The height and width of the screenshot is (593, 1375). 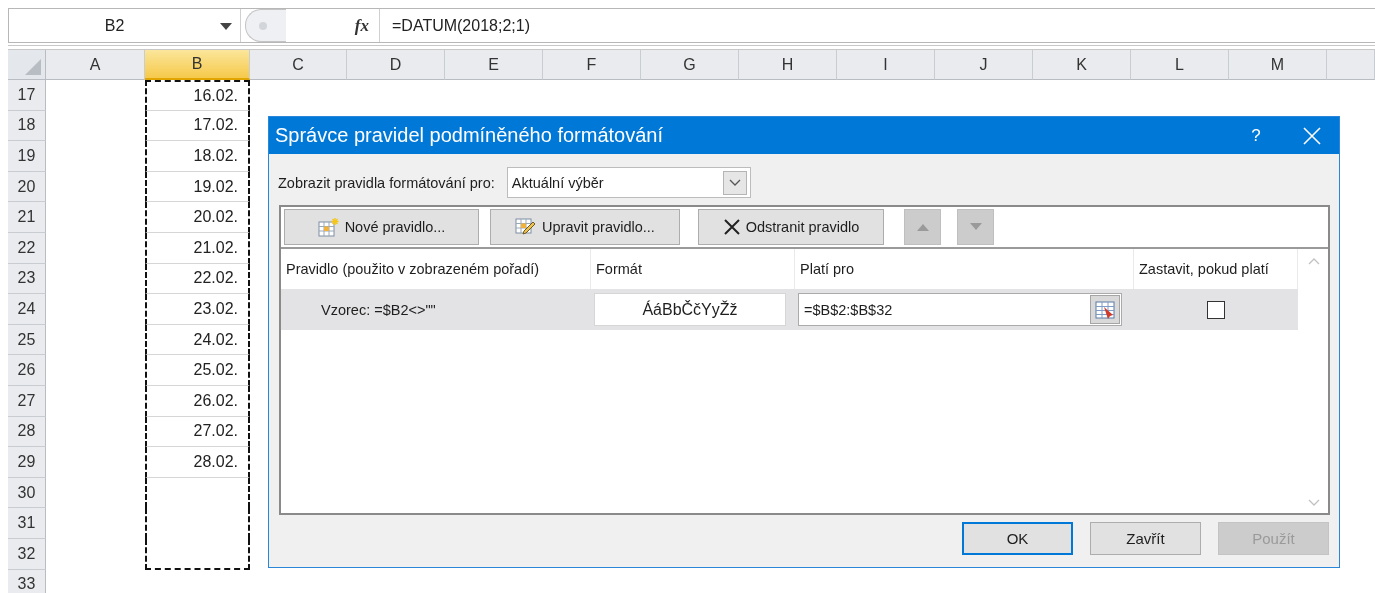 What do you see at coordinates (592, 65) in the screenshot?
I see `column-header: F` at bounding box center [592, 65].